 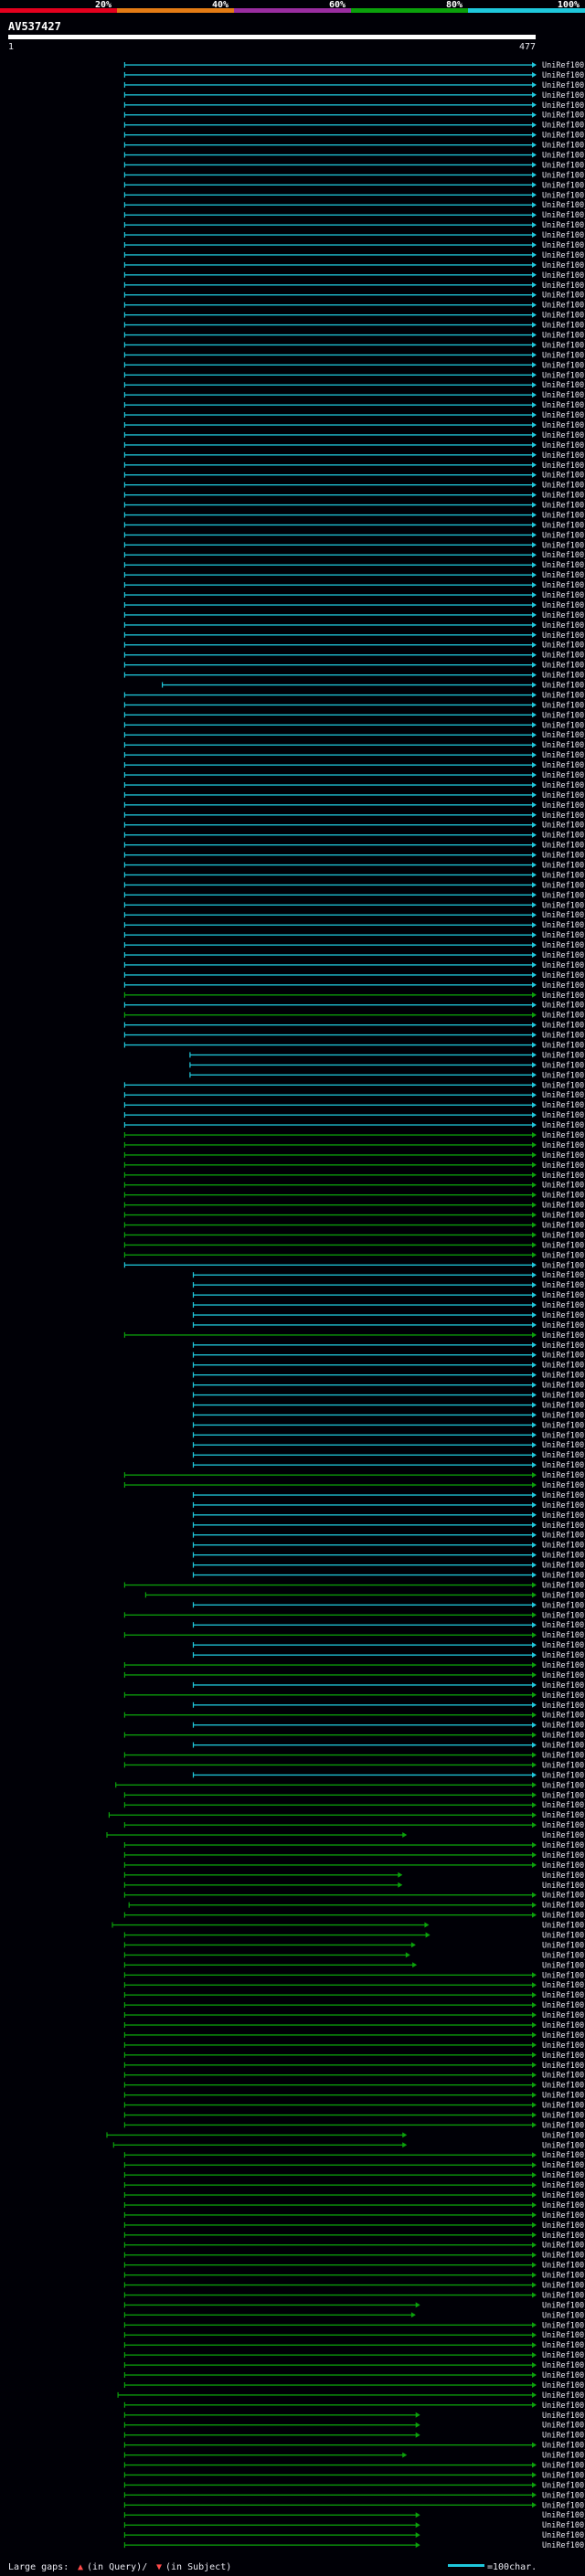 What do you see at coordinates (354, 466) in the screenshot?
I see `hit-row: UniRef100_B9SHW4` at bounding box center [354, 466].